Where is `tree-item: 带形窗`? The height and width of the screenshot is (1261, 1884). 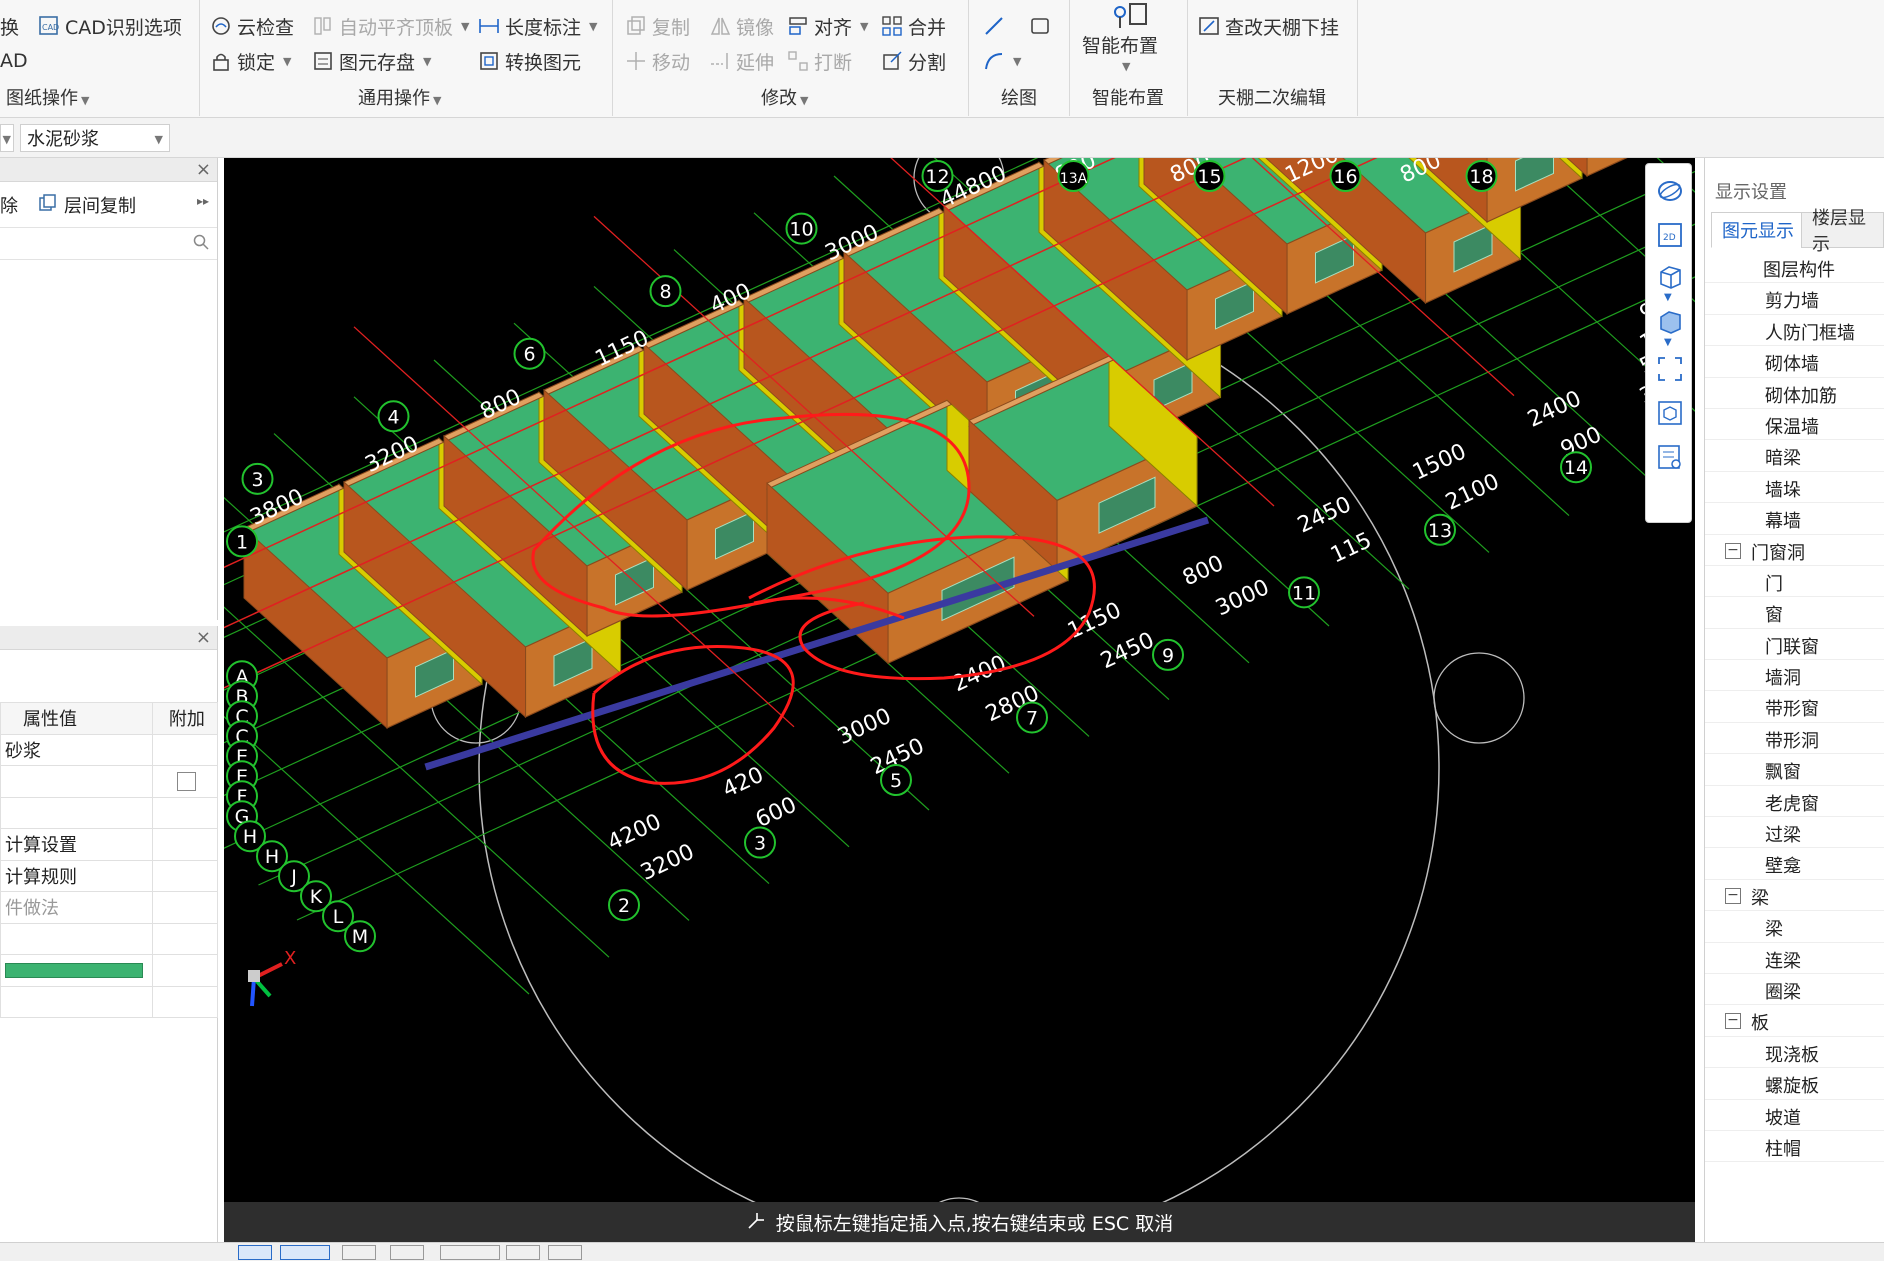 tree-item: 带形窗 is located at coordinates (1794, 707).